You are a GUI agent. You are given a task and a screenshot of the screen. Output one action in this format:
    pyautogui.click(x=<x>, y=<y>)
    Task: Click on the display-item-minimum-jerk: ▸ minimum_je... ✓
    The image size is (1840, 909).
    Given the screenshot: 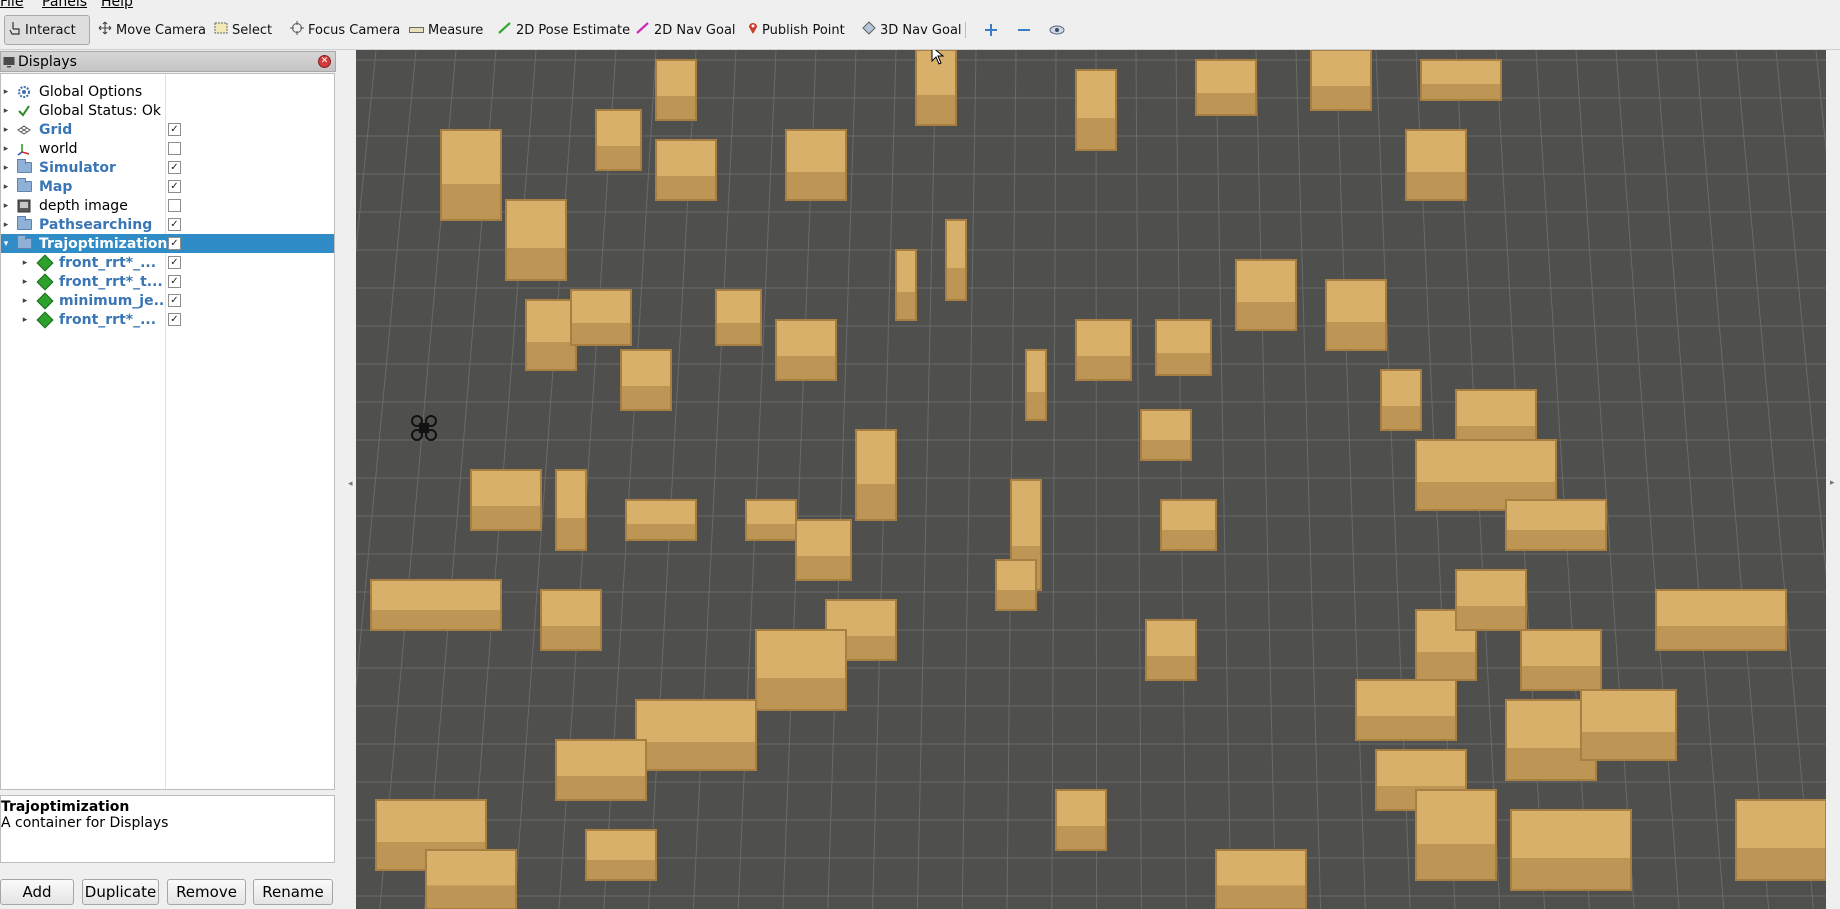 What is the action you would take?
    pyautogui.click(x=167, y=300)
    